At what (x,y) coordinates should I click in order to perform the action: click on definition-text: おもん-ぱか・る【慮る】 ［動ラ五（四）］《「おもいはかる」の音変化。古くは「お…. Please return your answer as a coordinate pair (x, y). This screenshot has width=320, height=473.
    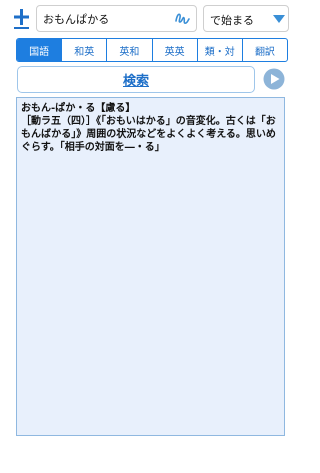
    Looking at the image, I should click on (148, 128).